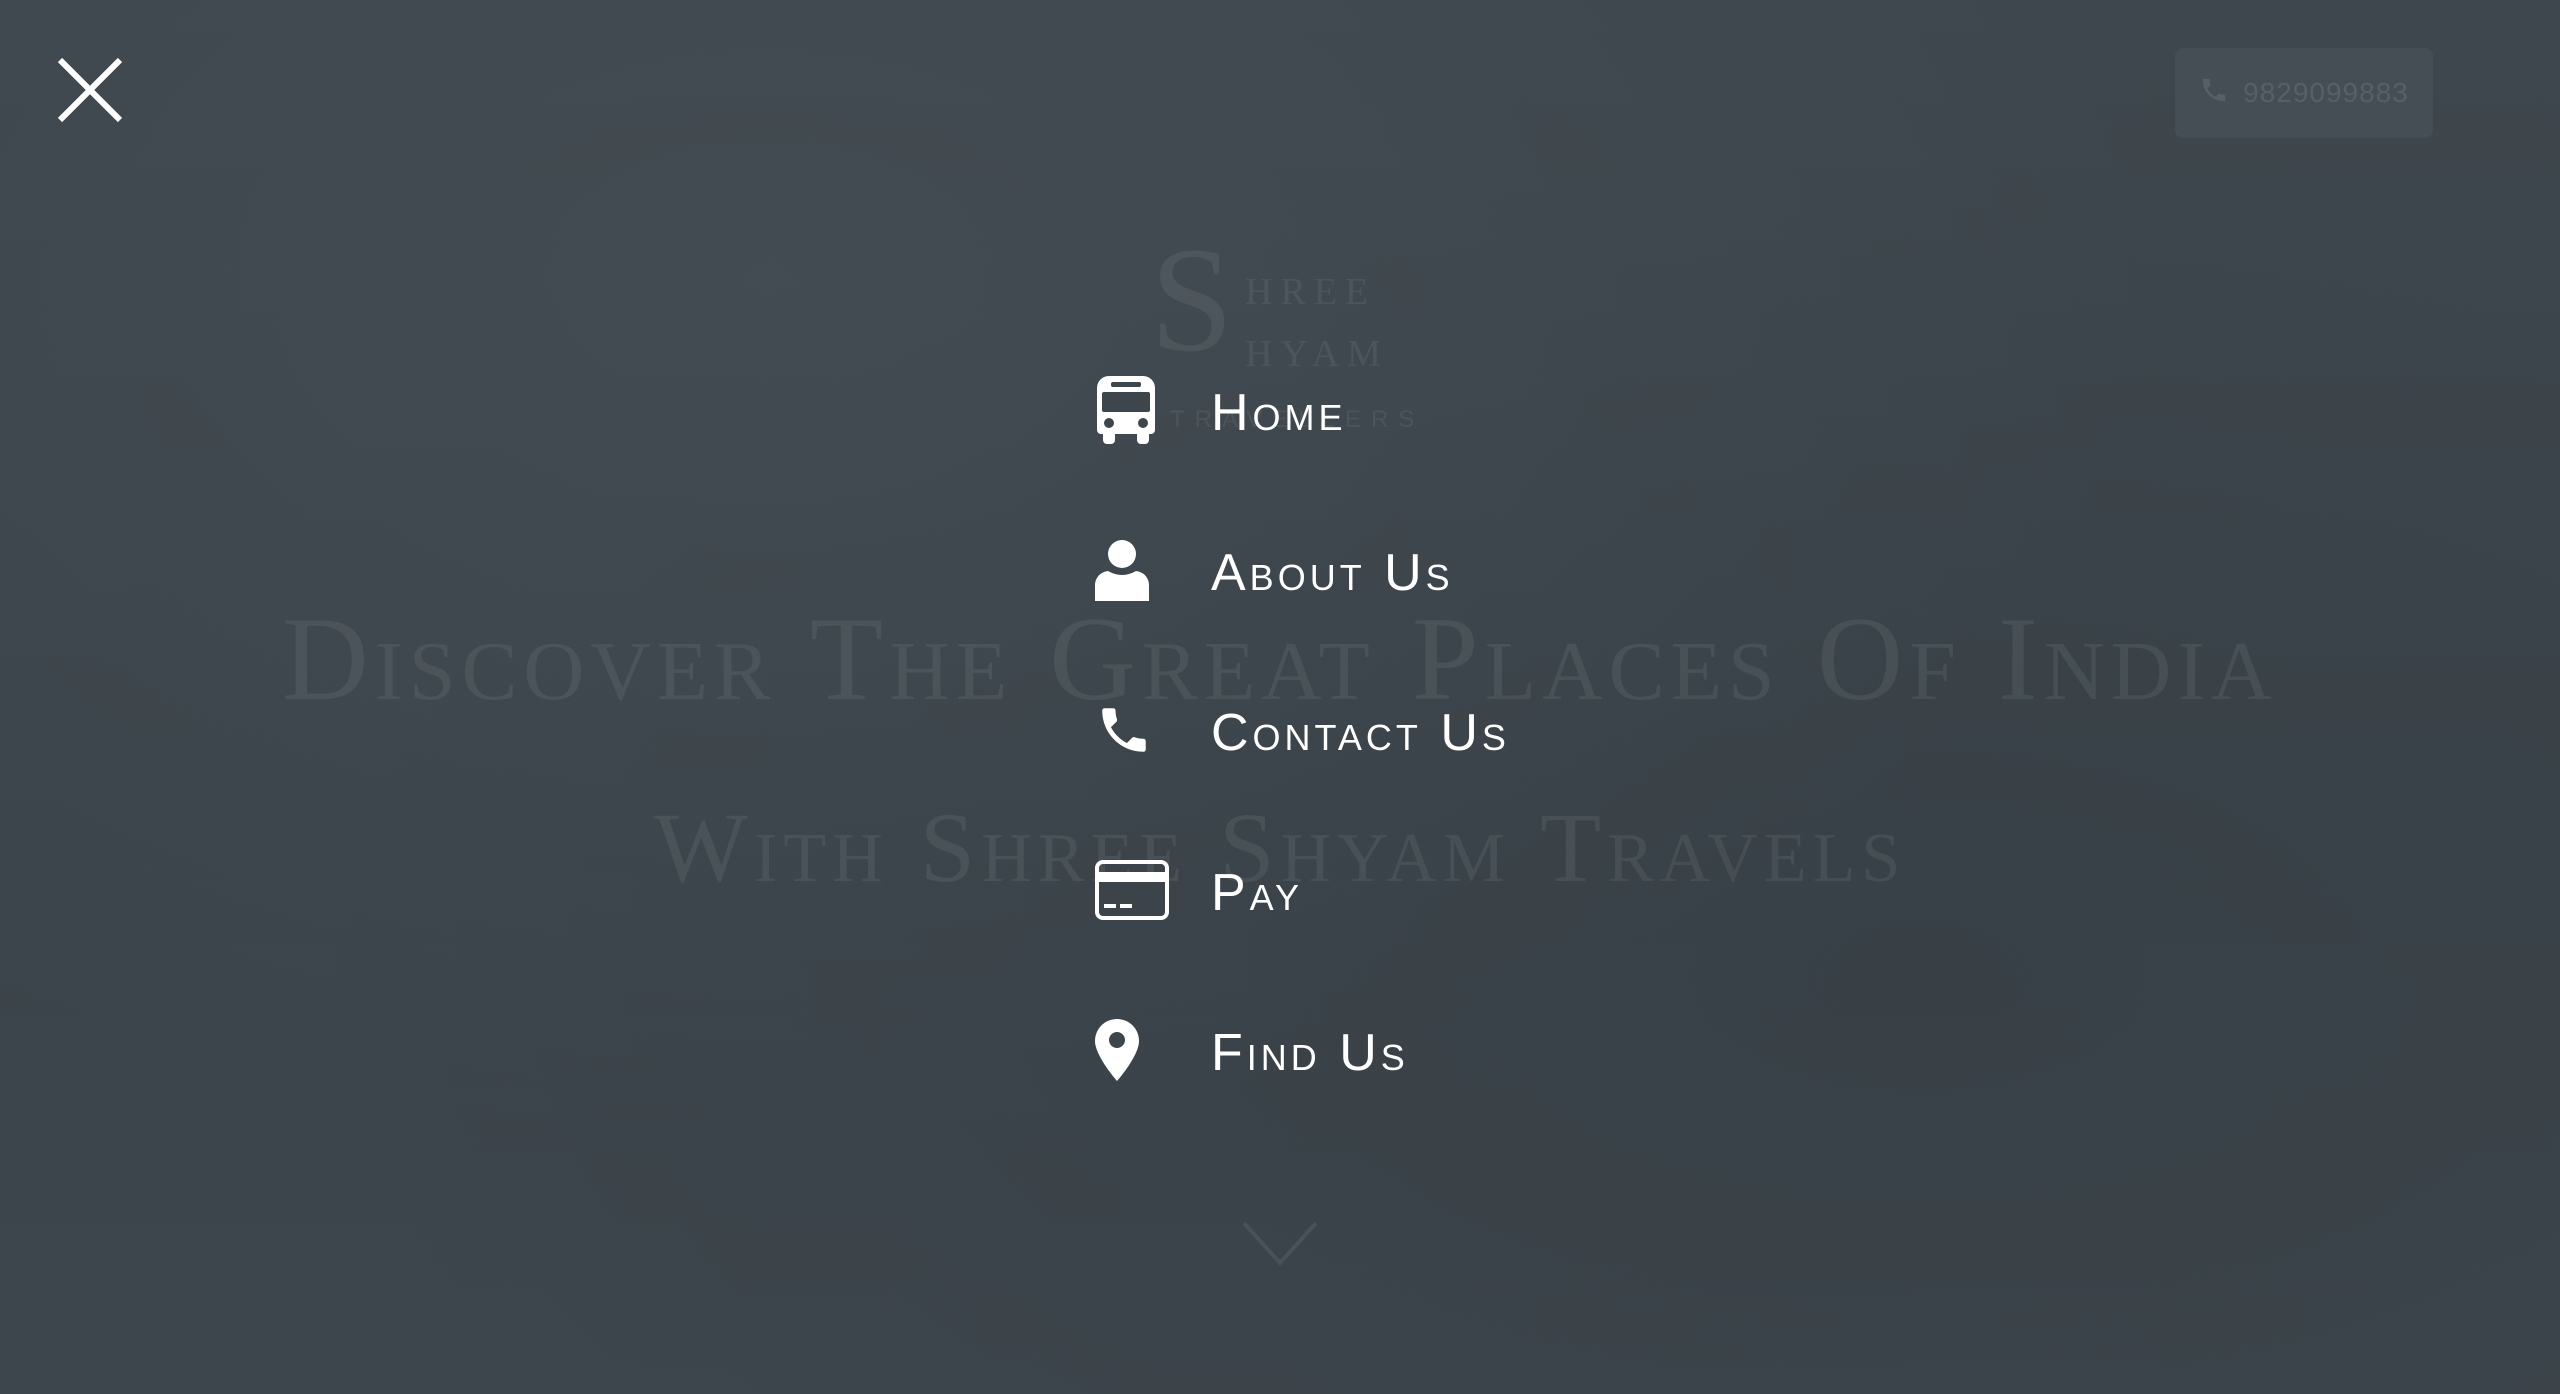 The image size is (2560, 1394). What do you see at coordinates (1445, 890) in the screenshot?
I see `menu-item-pay: Pay` at bounding box center [1445, 890].